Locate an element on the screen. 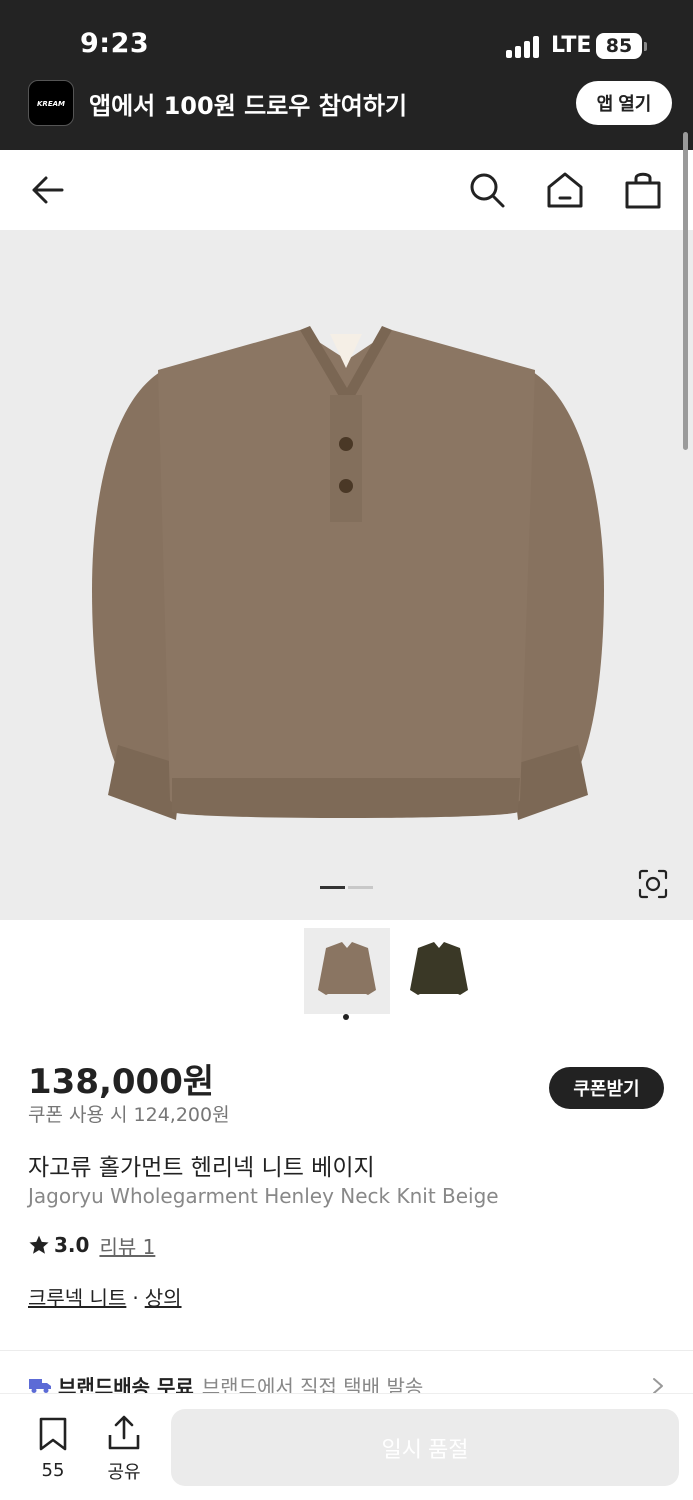 The height and width of the screenshot is (1500, 693). image-search-icon is located at coordinates (653, 884).